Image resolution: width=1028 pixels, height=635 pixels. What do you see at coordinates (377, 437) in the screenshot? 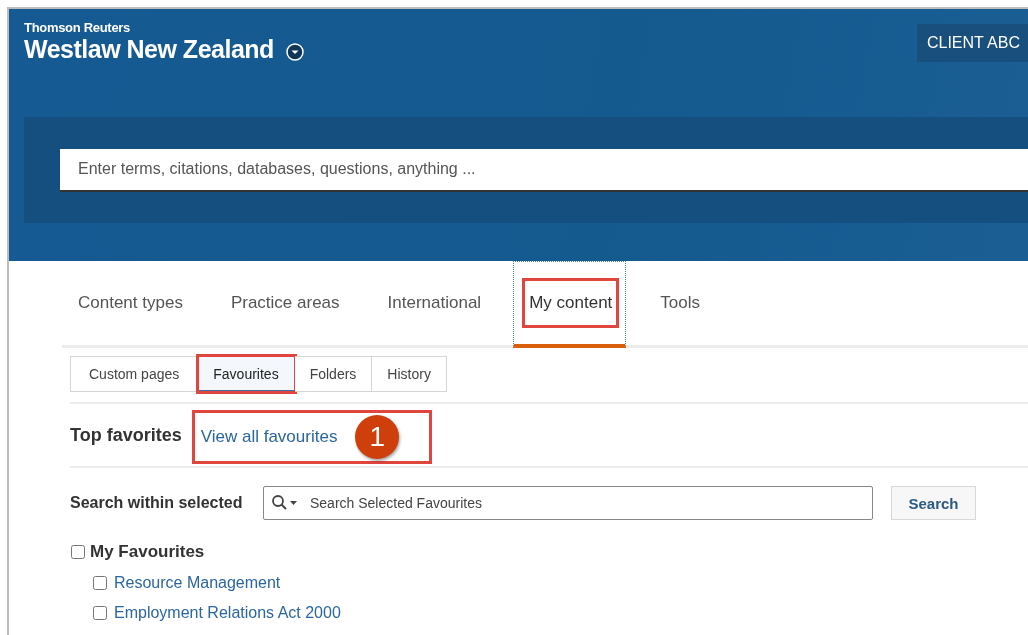
I see `callout-badge: 1` at bounding box center [377, 437].